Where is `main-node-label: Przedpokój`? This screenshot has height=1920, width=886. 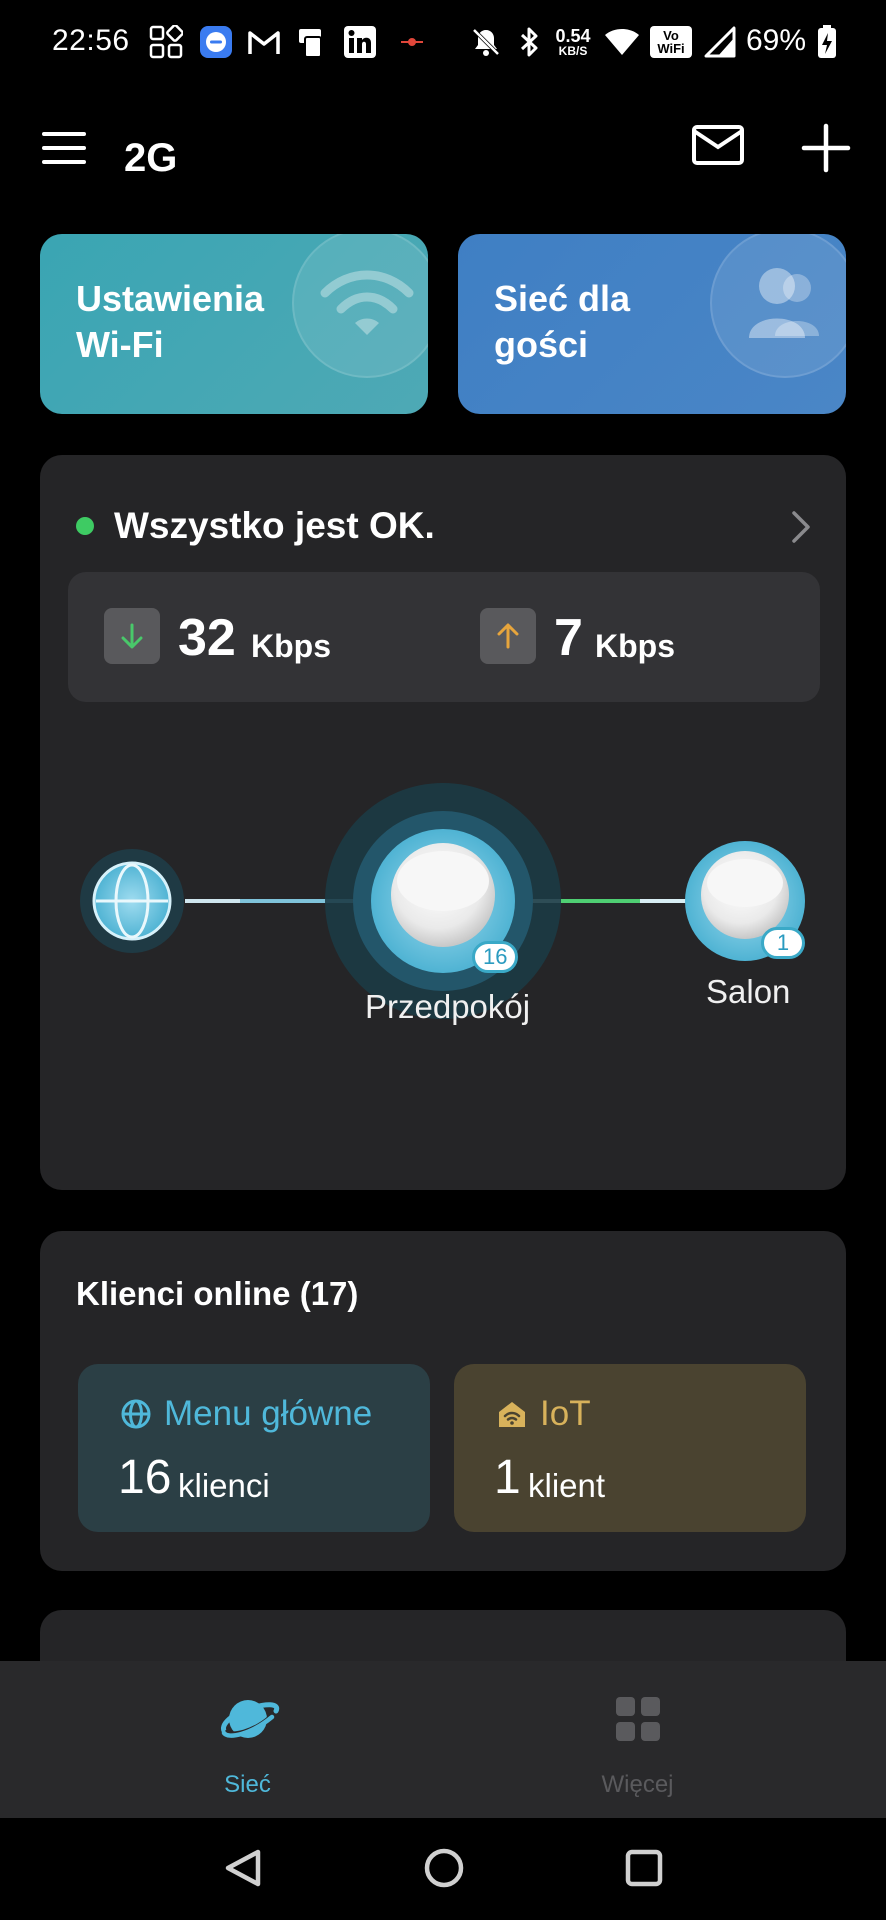
main-node-label: Przedpokój is located at coordinates (448, 1006).